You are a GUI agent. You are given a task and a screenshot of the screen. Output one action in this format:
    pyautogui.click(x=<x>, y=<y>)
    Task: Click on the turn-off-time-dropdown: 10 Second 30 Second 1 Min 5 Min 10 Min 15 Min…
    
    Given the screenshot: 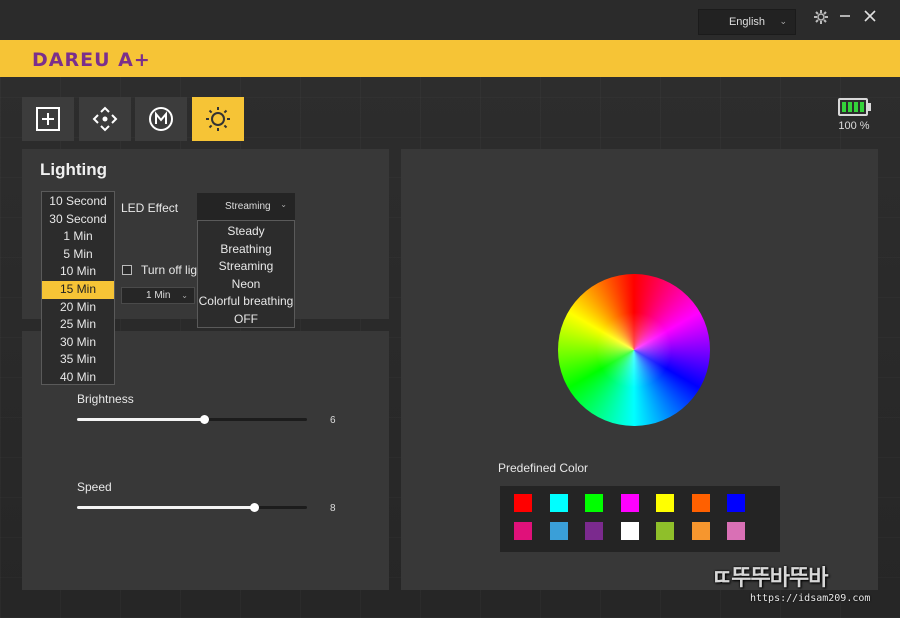 What is the action you would take?
    pyautogui.click(x=78, y=288)
    